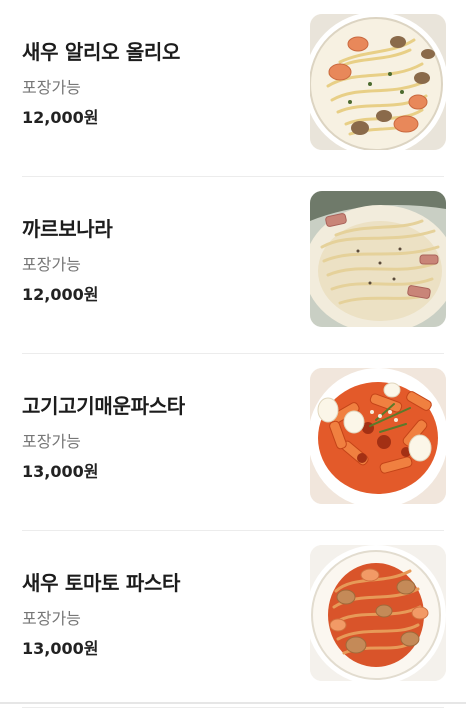 The height and width of the screenshot is (708, 466). I want to click on garlic-shrimp-pasta-image, so click(378, 82).